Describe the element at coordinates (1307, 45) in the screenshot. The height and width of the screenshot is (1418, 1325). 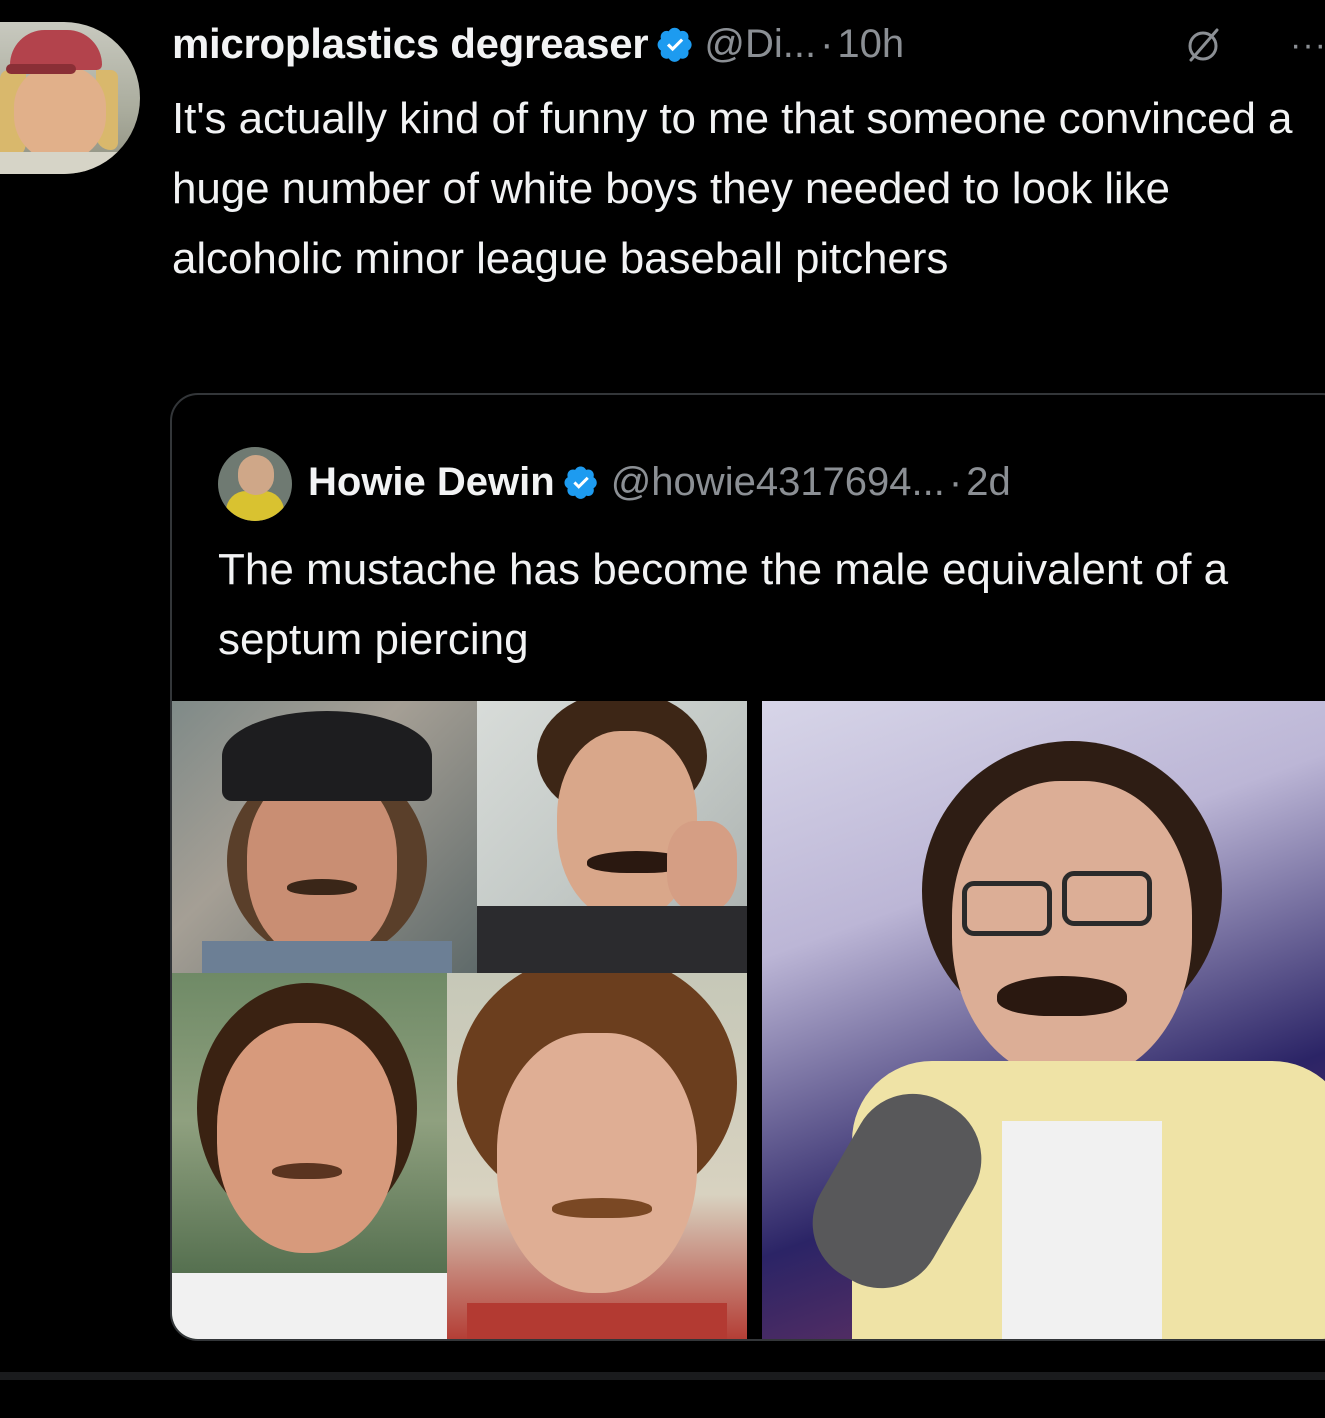
I see `more-options-icon: ···` at that location.